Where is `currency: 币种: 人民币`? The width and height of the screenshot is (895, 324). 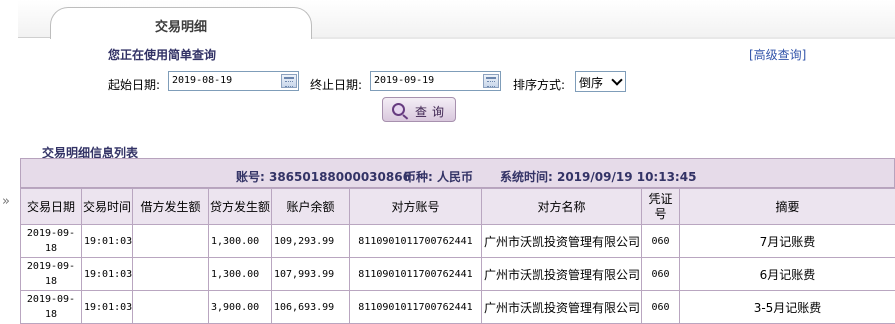
currency: 币种: 人民币 is located at coordinates (438, 177).